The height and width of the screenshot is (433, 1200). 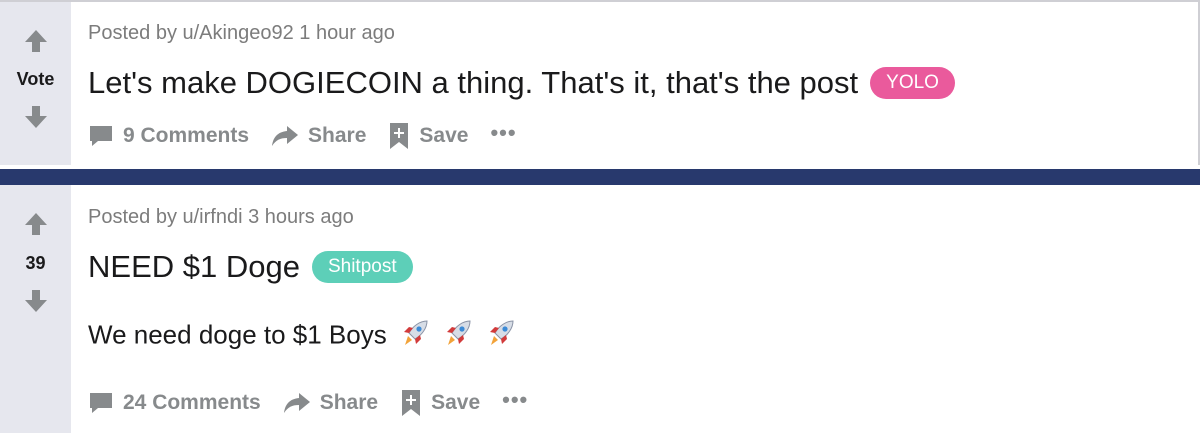 I want to click on vote-column: 39, so click(x=35, y=309).